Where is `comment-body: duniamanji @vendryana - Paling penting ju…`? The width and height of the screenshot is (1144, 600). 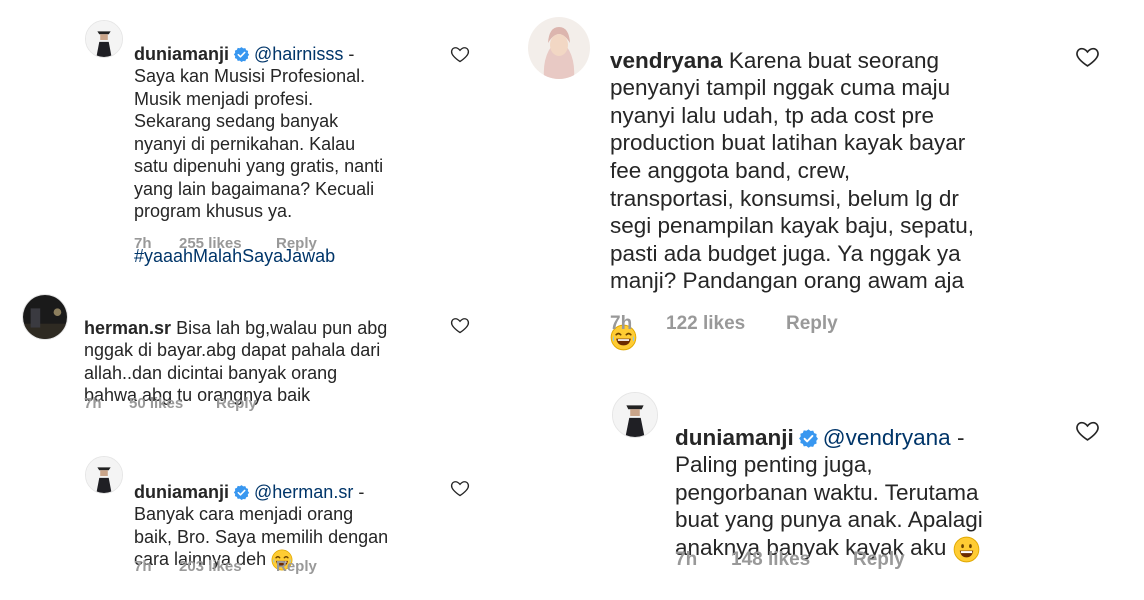
comment-body: duniamanji @vendryana - Paling penting ju… is located at coordinates (870, 479).